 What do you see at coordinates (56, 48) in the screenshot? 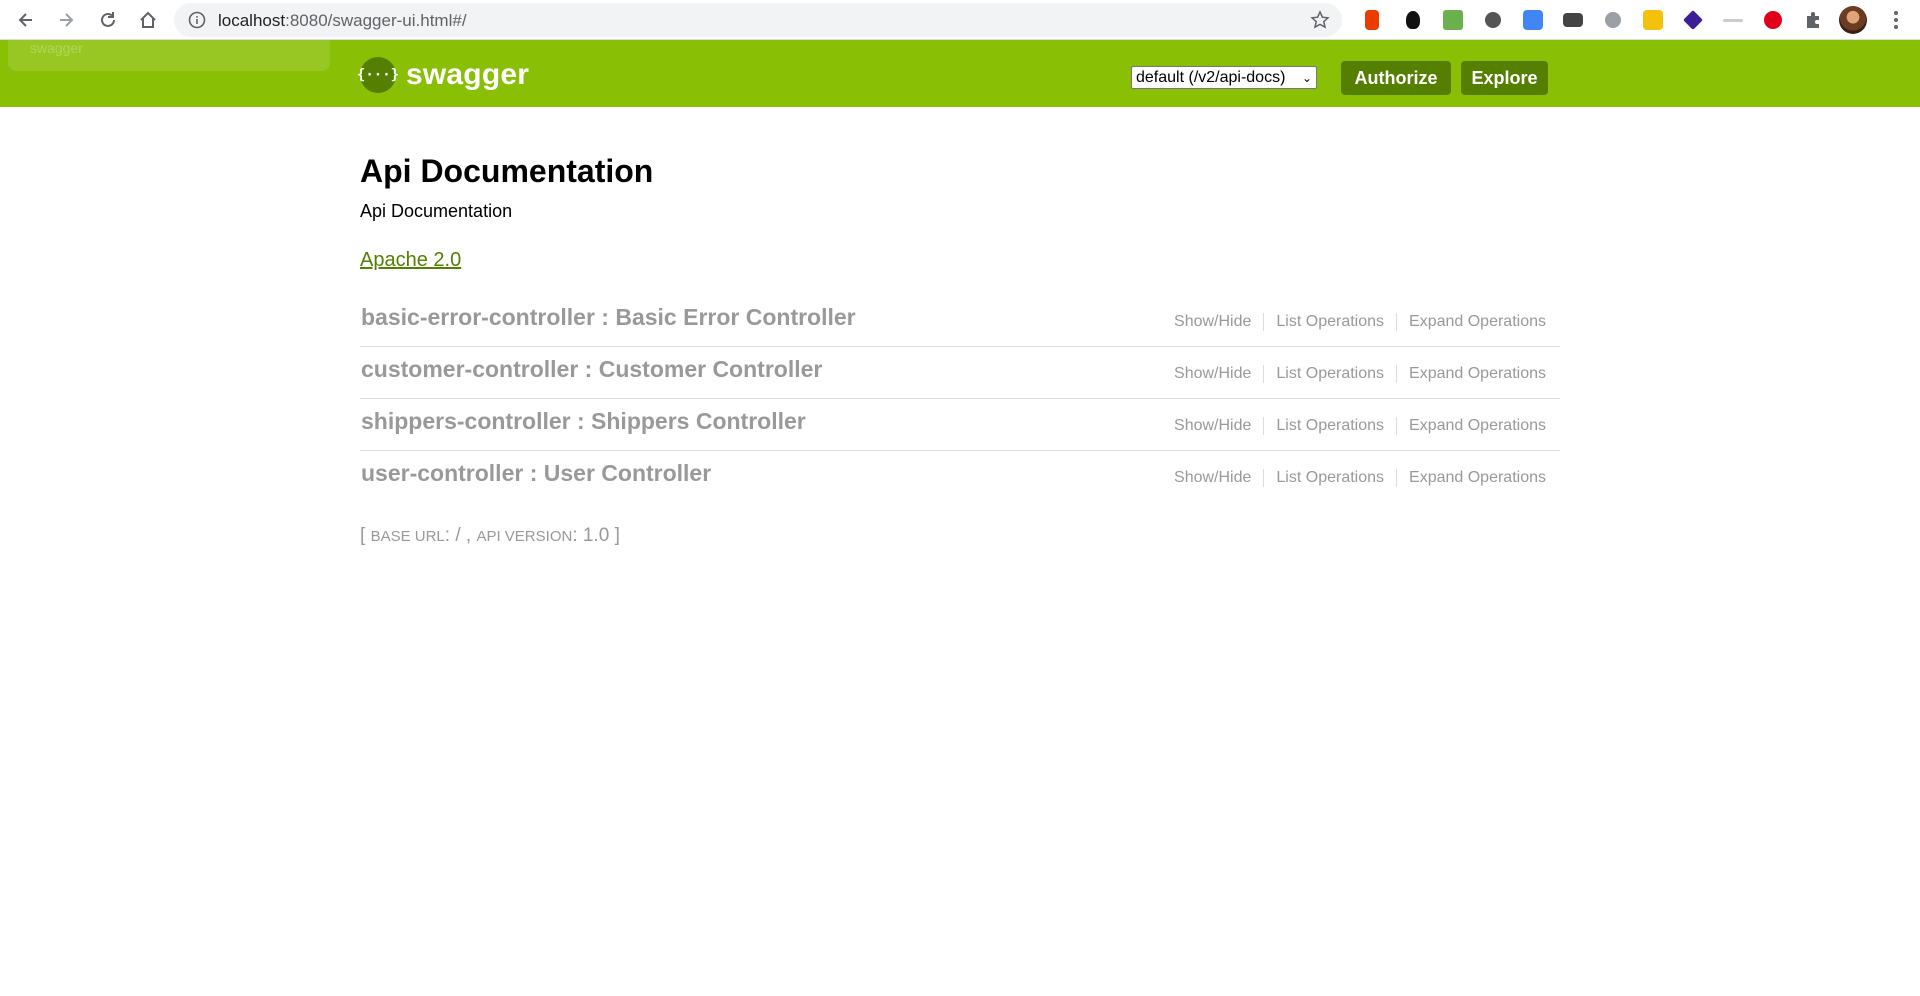
I see `ghost-tab-title: swagger` at bounding box center [56, 48].